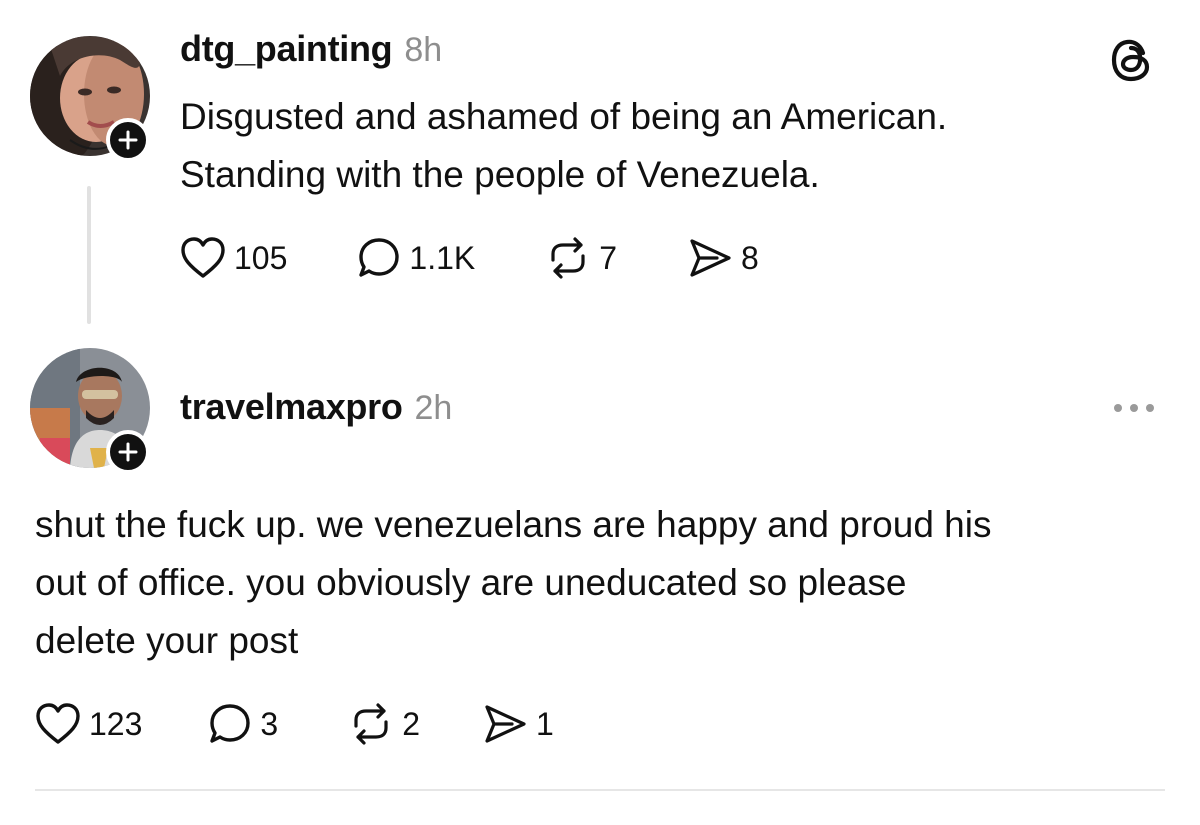 This screenshot has width=1200, height=825. I want to click on like-button: 105, so click(233, 258).